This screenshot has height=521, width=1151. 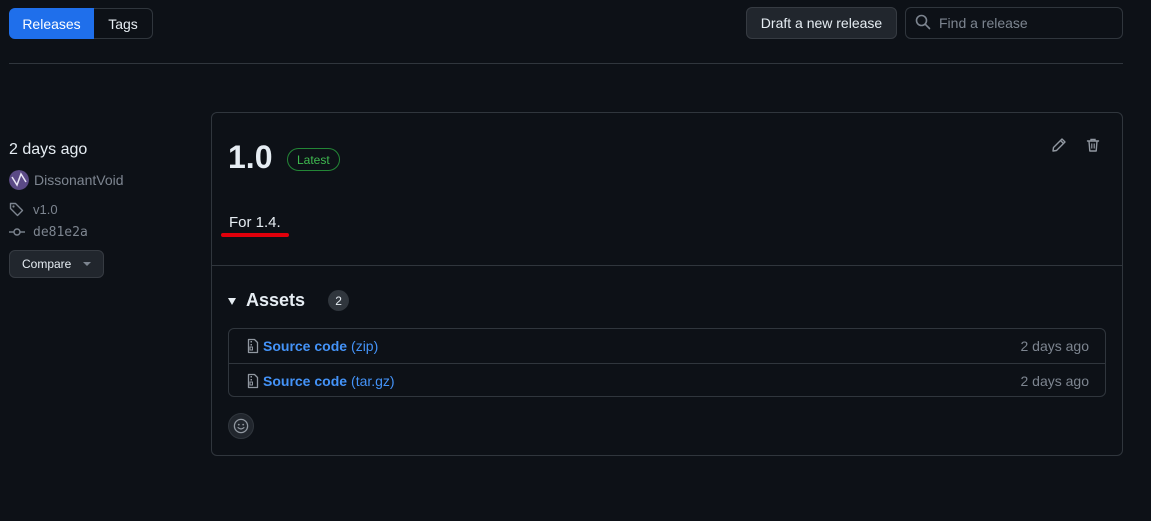 What do you see at coordinates (19, 180) in the screenshot?
I see `avatar` at bounding box center [19, 180].